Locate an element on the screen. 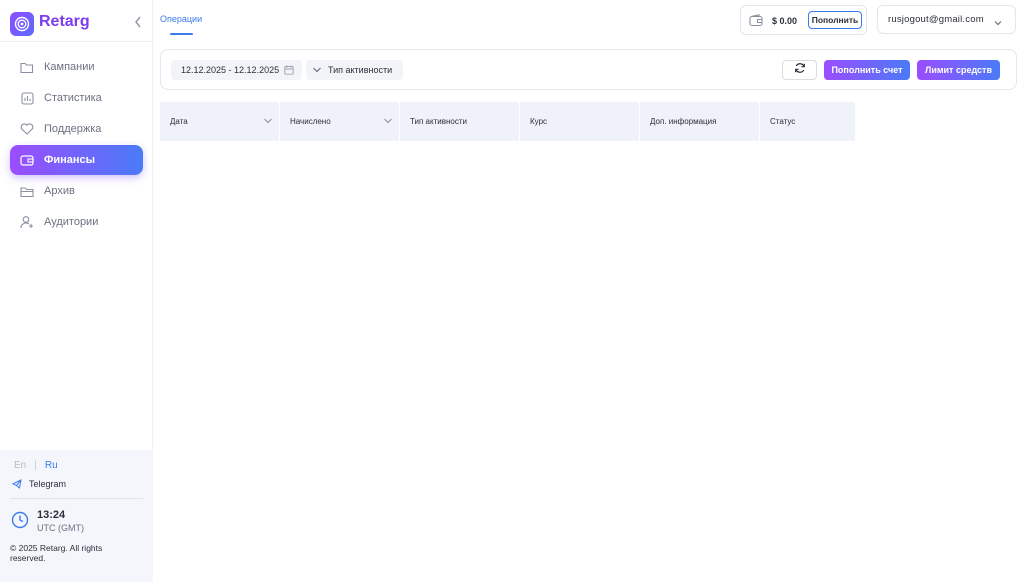 The width and height of the screenshot is (1024, 582). column-header-label: Курс is located at coordinates (539, 121).